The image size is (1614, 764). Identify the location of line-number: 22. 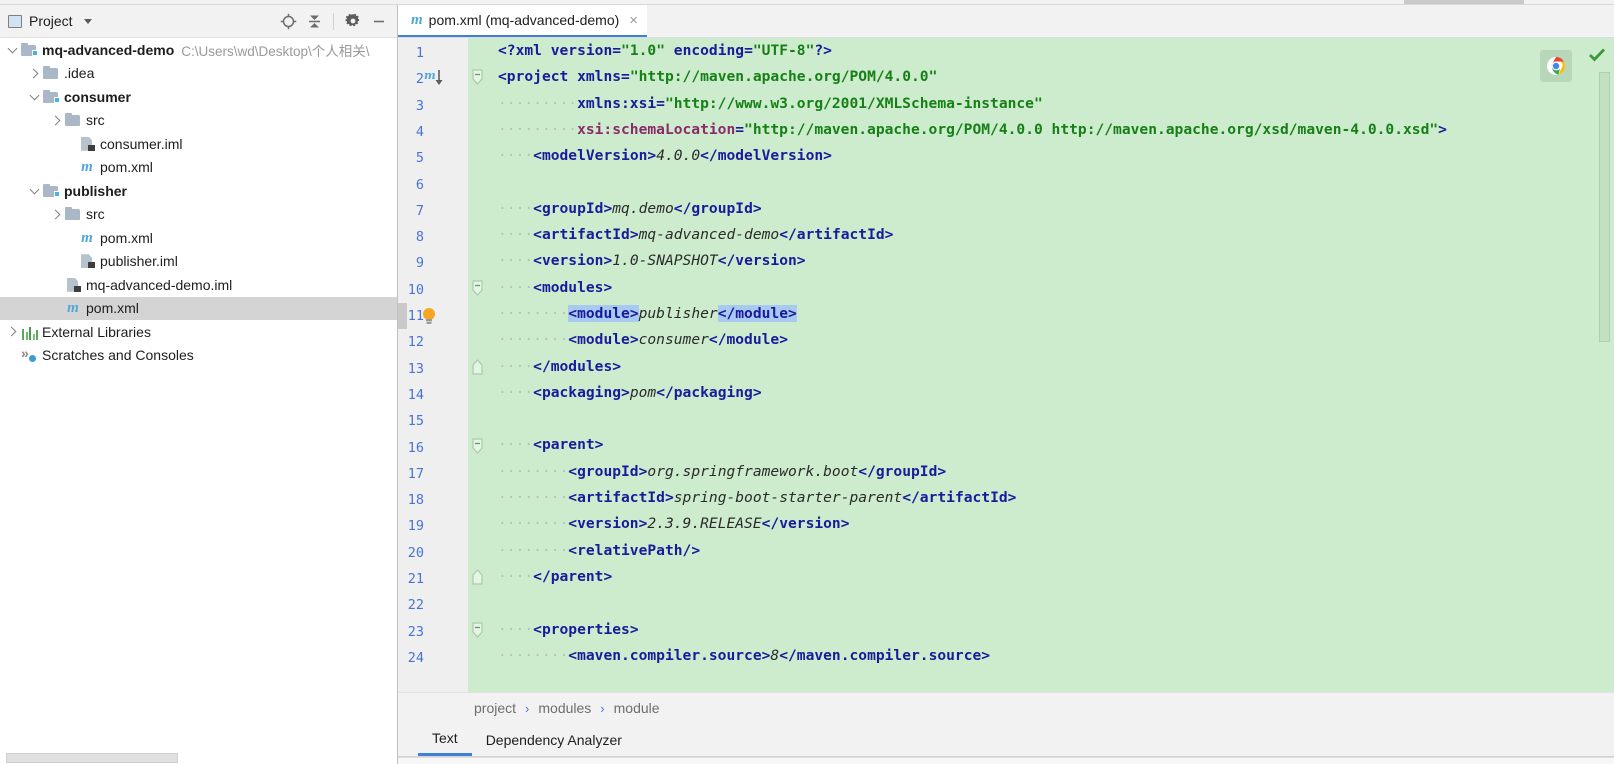
(404, 605).